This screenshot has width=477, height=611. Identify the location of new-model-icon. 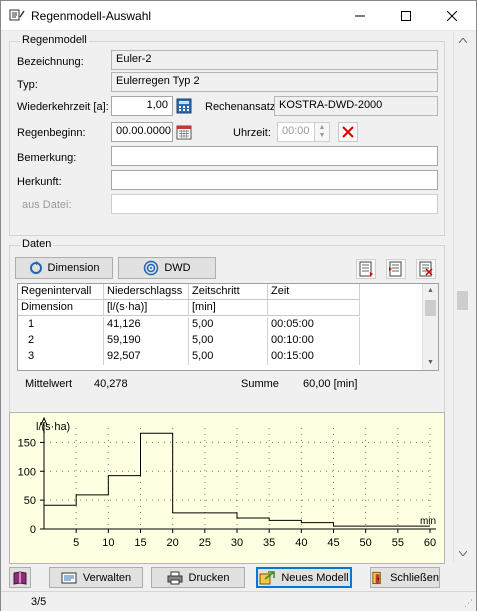
(267, 577).